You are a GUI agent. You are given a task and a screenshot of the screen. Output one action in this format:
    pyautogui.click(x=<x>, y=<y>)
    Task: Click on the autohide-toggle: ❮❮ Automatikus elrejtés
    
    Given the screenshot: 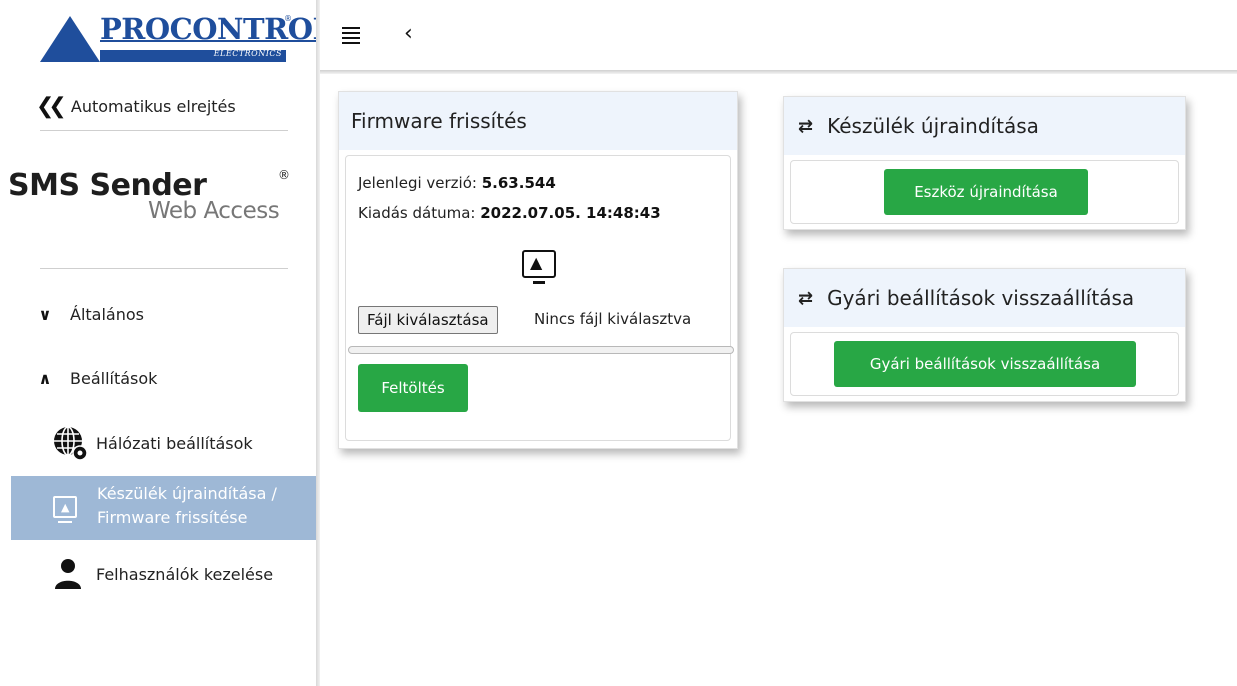 What is the action you would take?
    pyautogui.click(x=136, y=106)
    